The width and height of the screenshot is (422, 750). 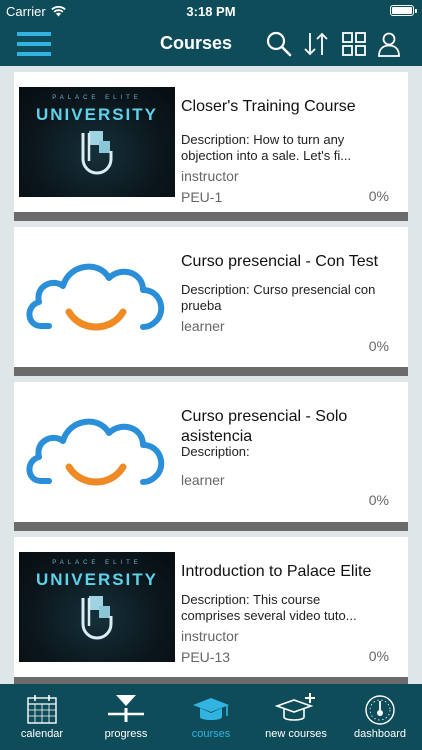 I want to click on menu-button, so click(x=34, y=44).